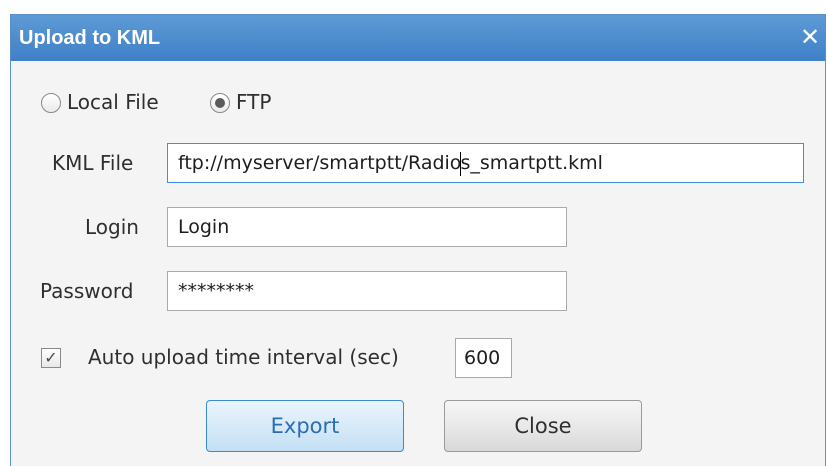 The width and height of the screenshot is (828, 466). I want to click on login-label: Login, so click(112, 227).